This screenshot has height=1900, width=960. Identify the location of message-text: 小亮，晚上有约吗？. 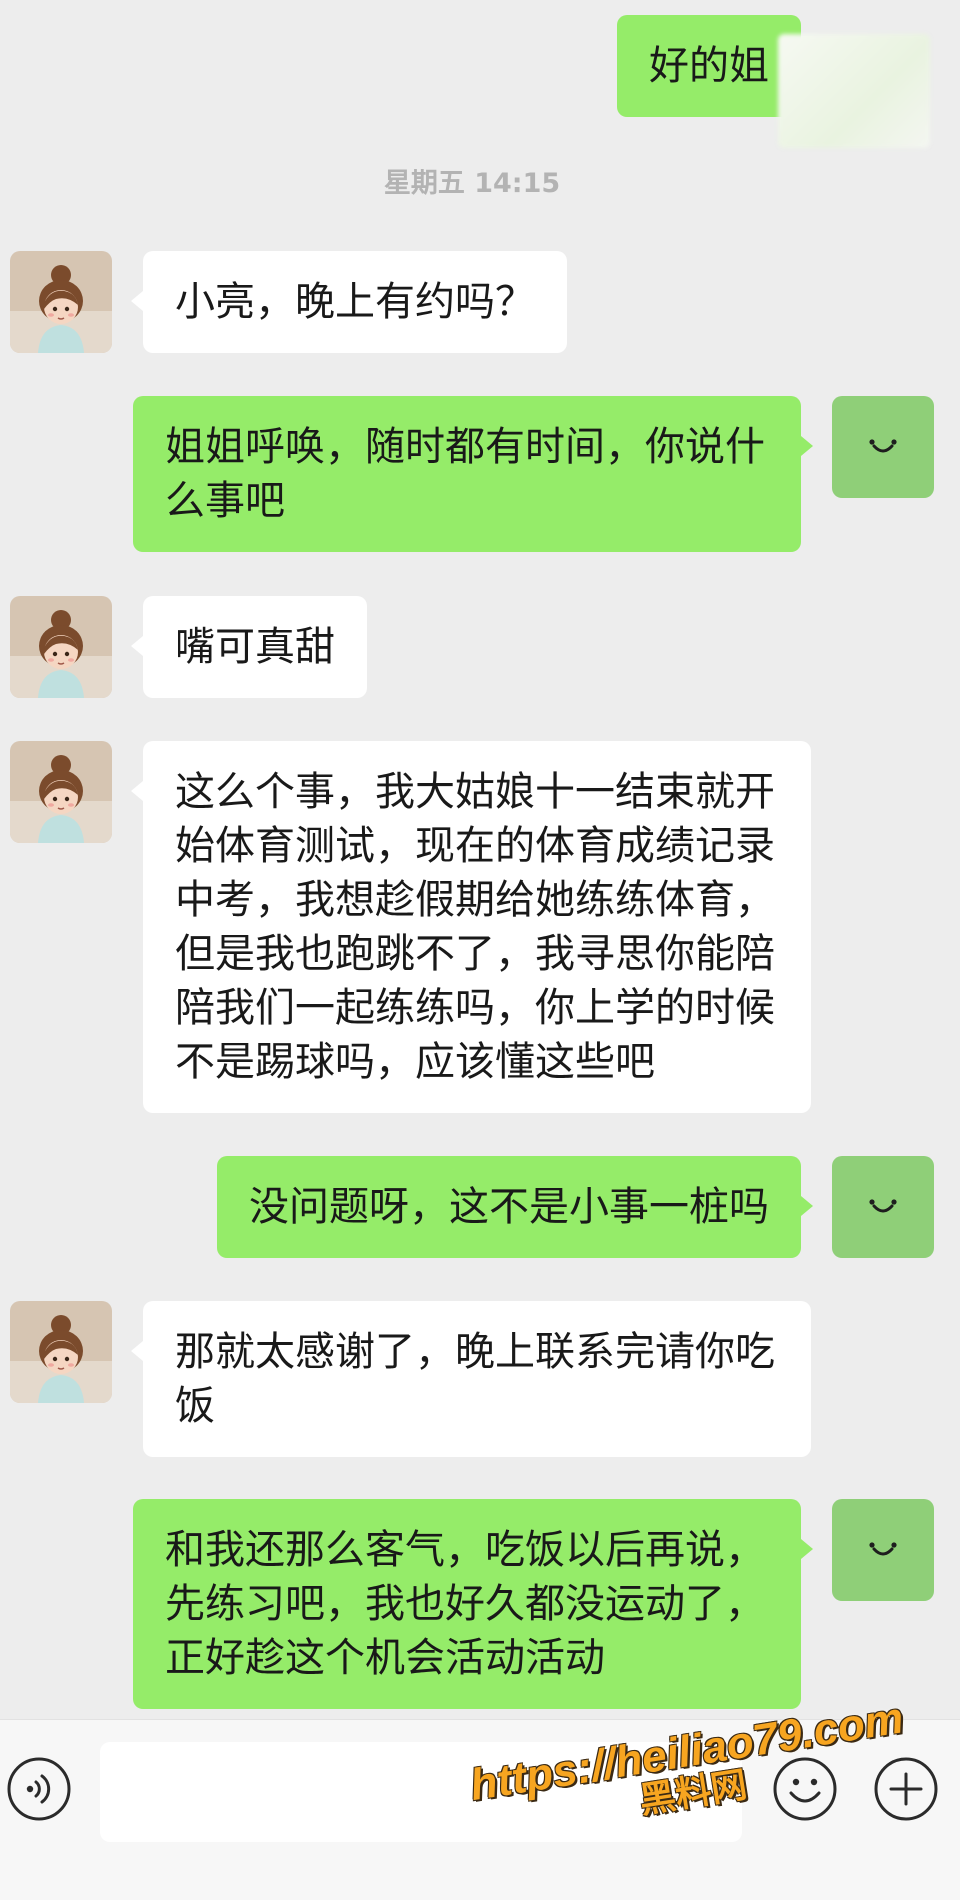
(355, 302).